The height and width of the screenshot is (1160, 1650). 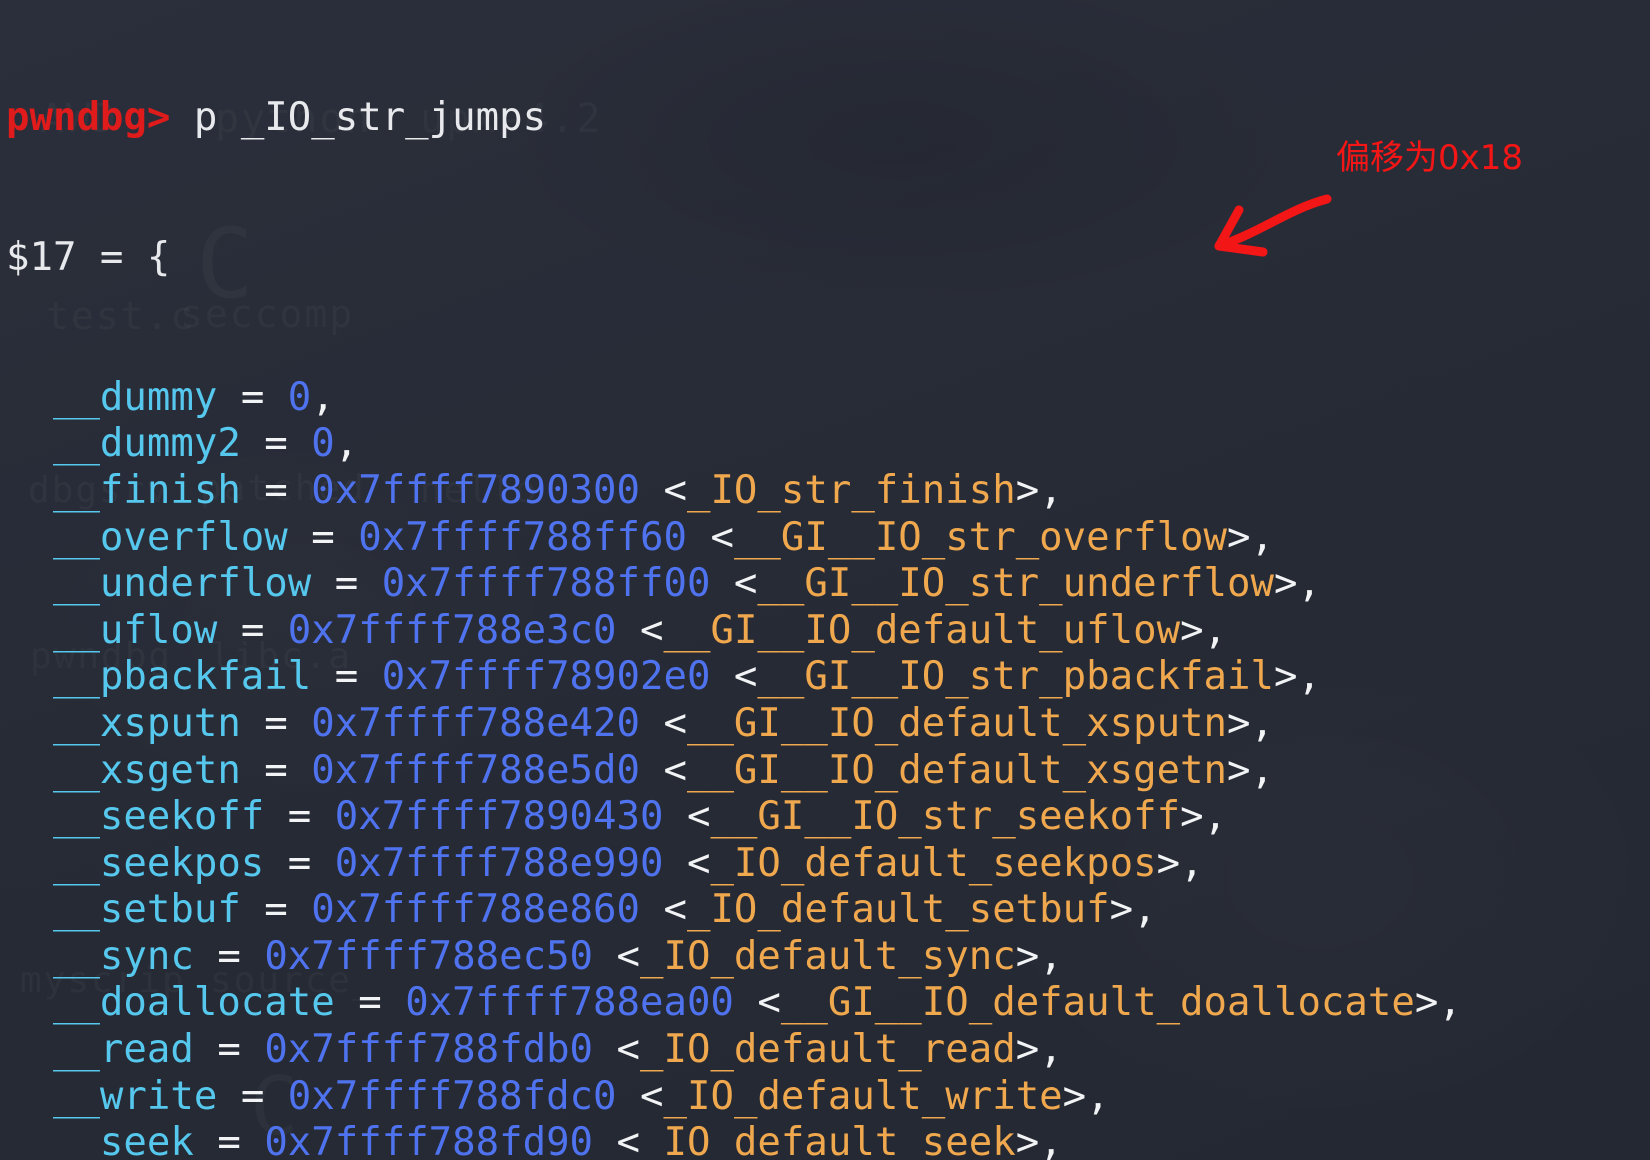 I want to click on field-symbol: _IO_default_write, so click(x=863, y=1096).